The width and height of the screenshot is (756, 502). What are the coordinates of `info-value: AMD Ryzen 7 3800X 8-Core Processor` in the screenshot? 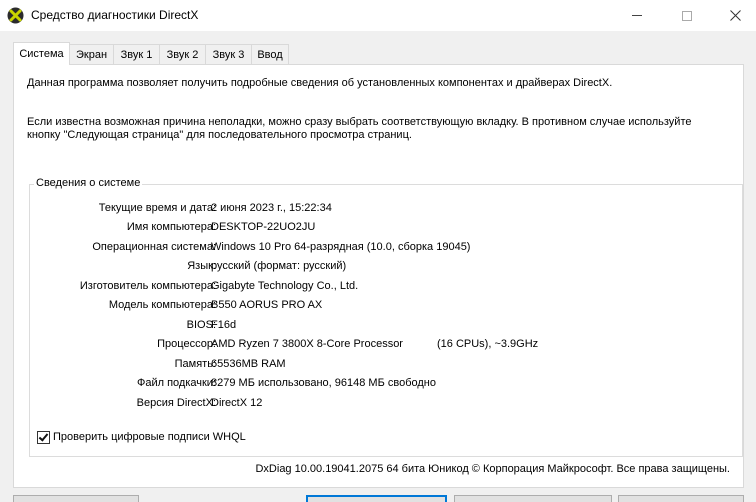 It's located at (307, 344).